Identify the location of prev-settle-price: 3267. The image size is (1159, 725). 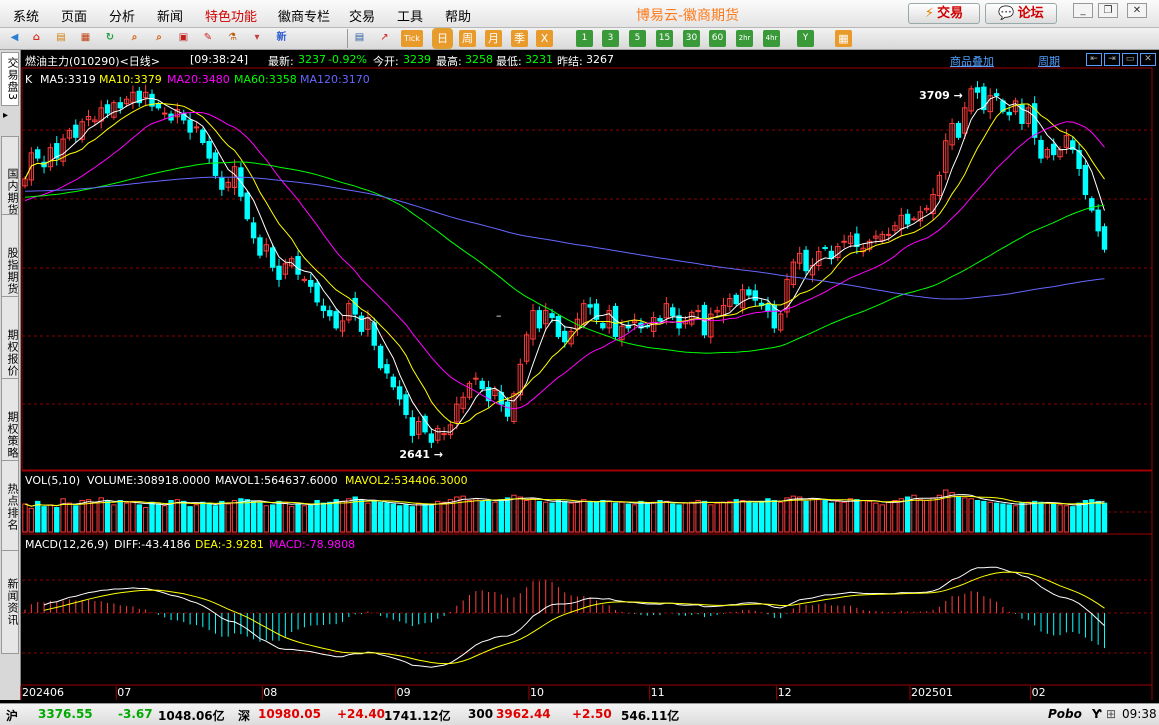
(600, 59).